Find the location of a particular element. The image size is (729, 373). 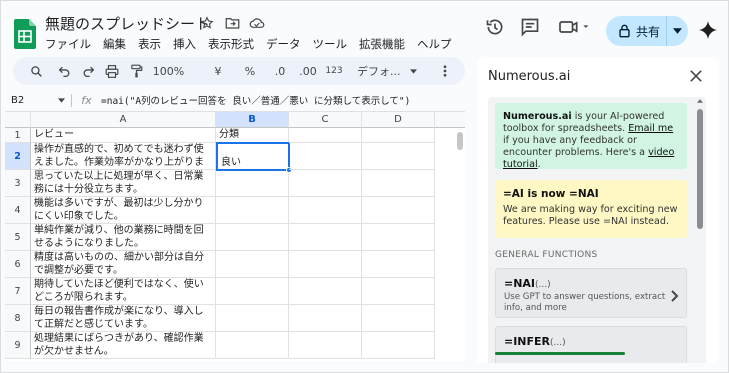

decrease-decimal-button: .0 is located at coordinates (280, 71).